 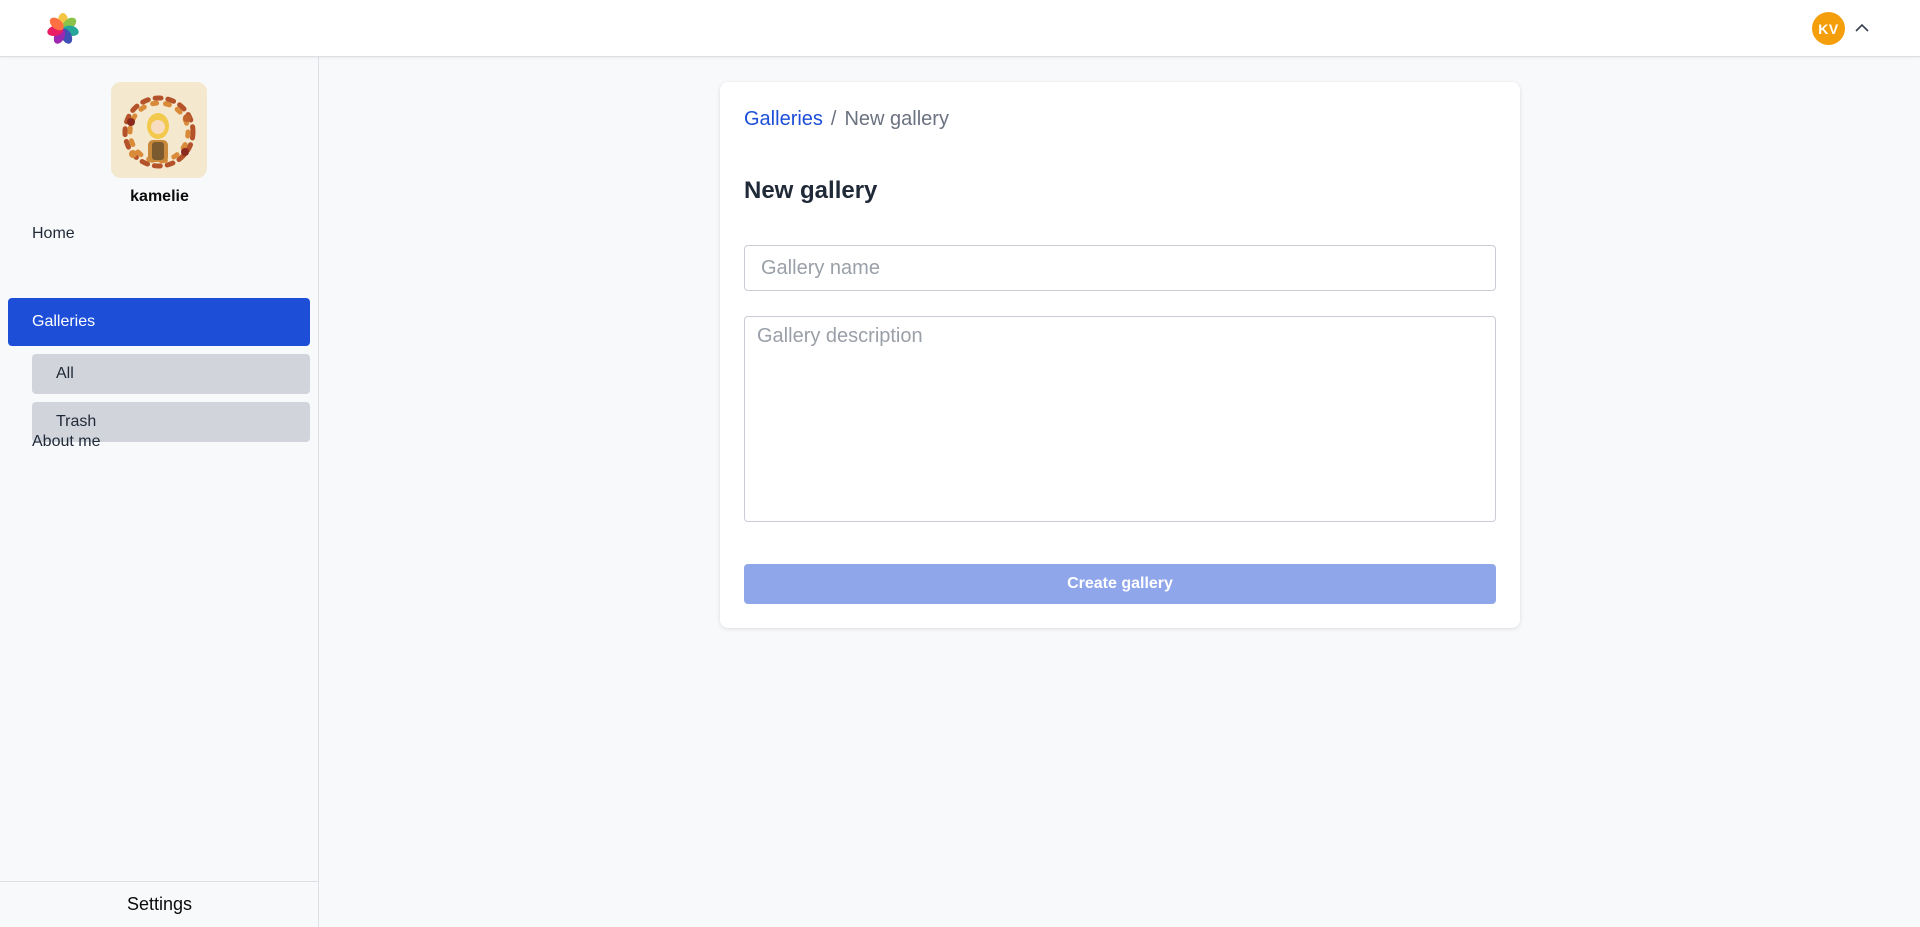 I want to click on profile-illustration-icon, so click(x=159, y=130).